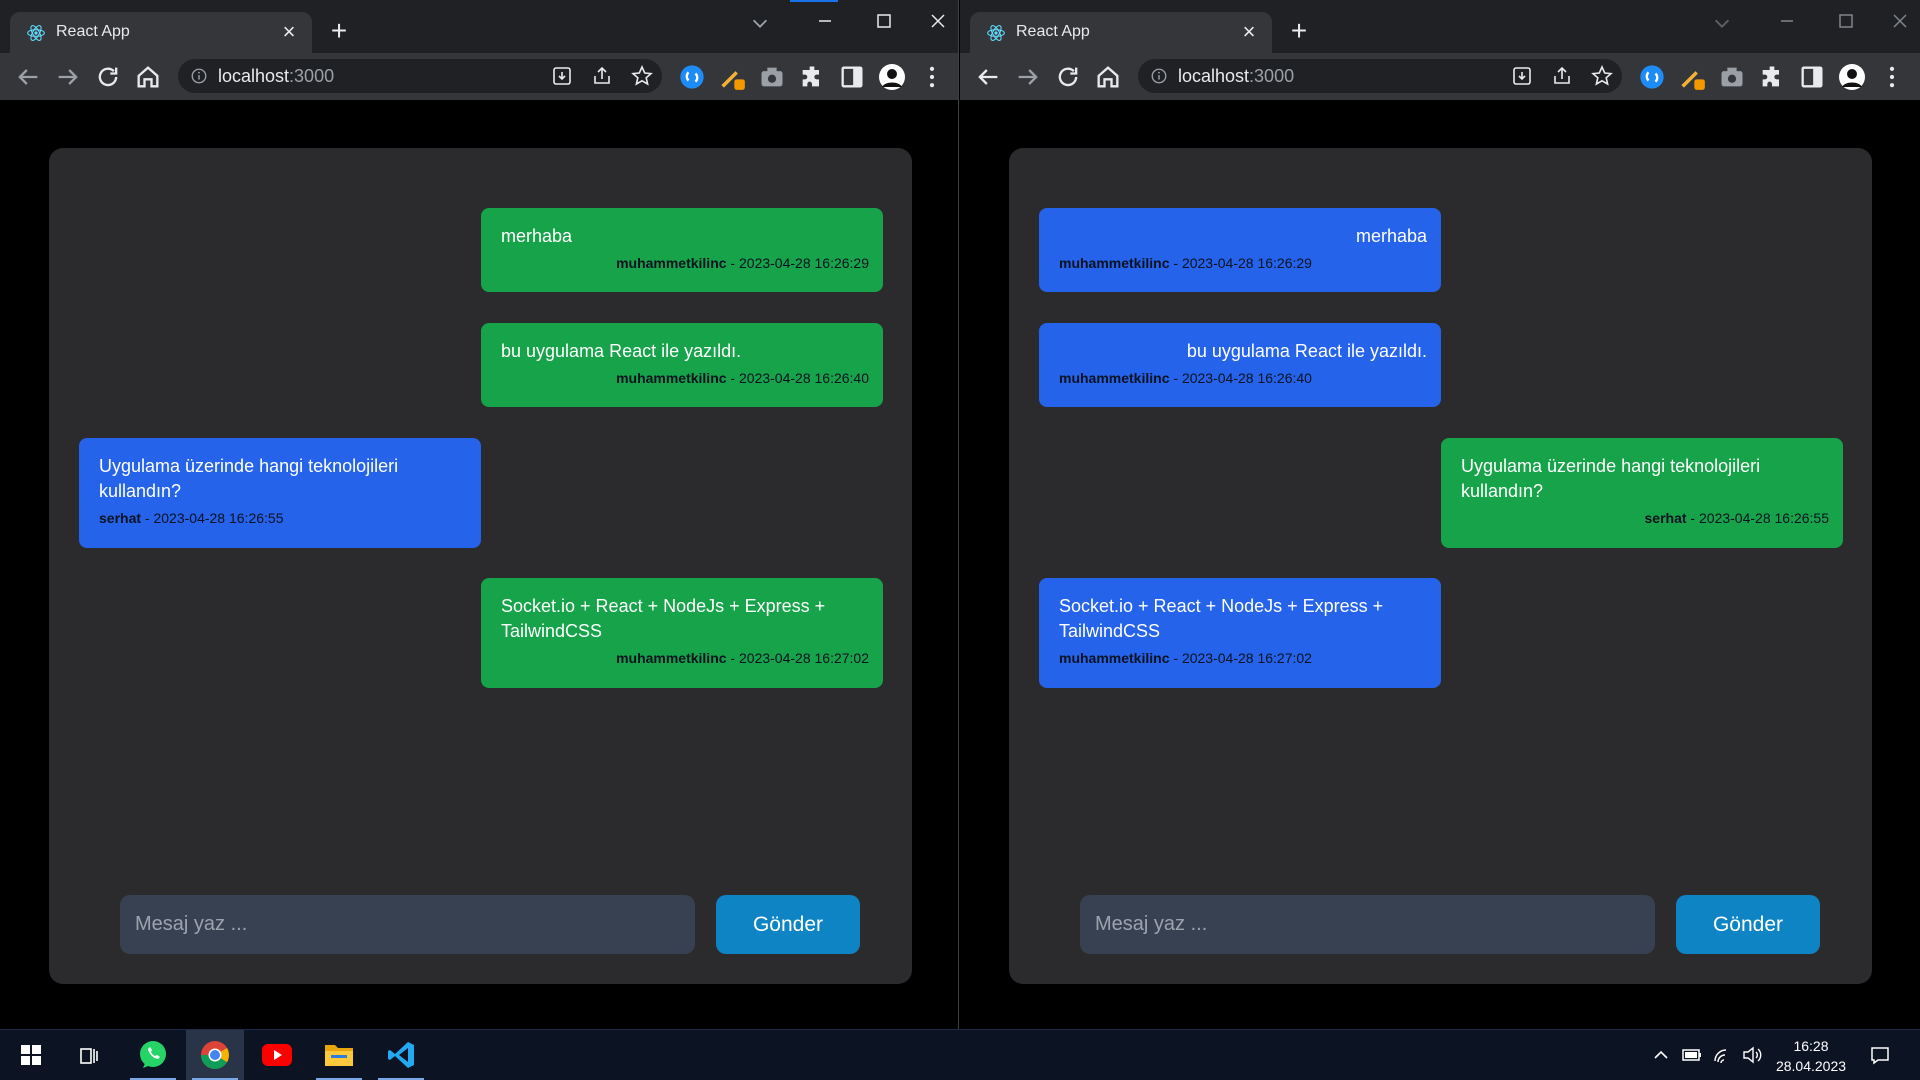  What do you see at coordinates (339, 1055) in the screenshot?
I see `taskbar-file-explorer` at bounding box center [339, 1055].